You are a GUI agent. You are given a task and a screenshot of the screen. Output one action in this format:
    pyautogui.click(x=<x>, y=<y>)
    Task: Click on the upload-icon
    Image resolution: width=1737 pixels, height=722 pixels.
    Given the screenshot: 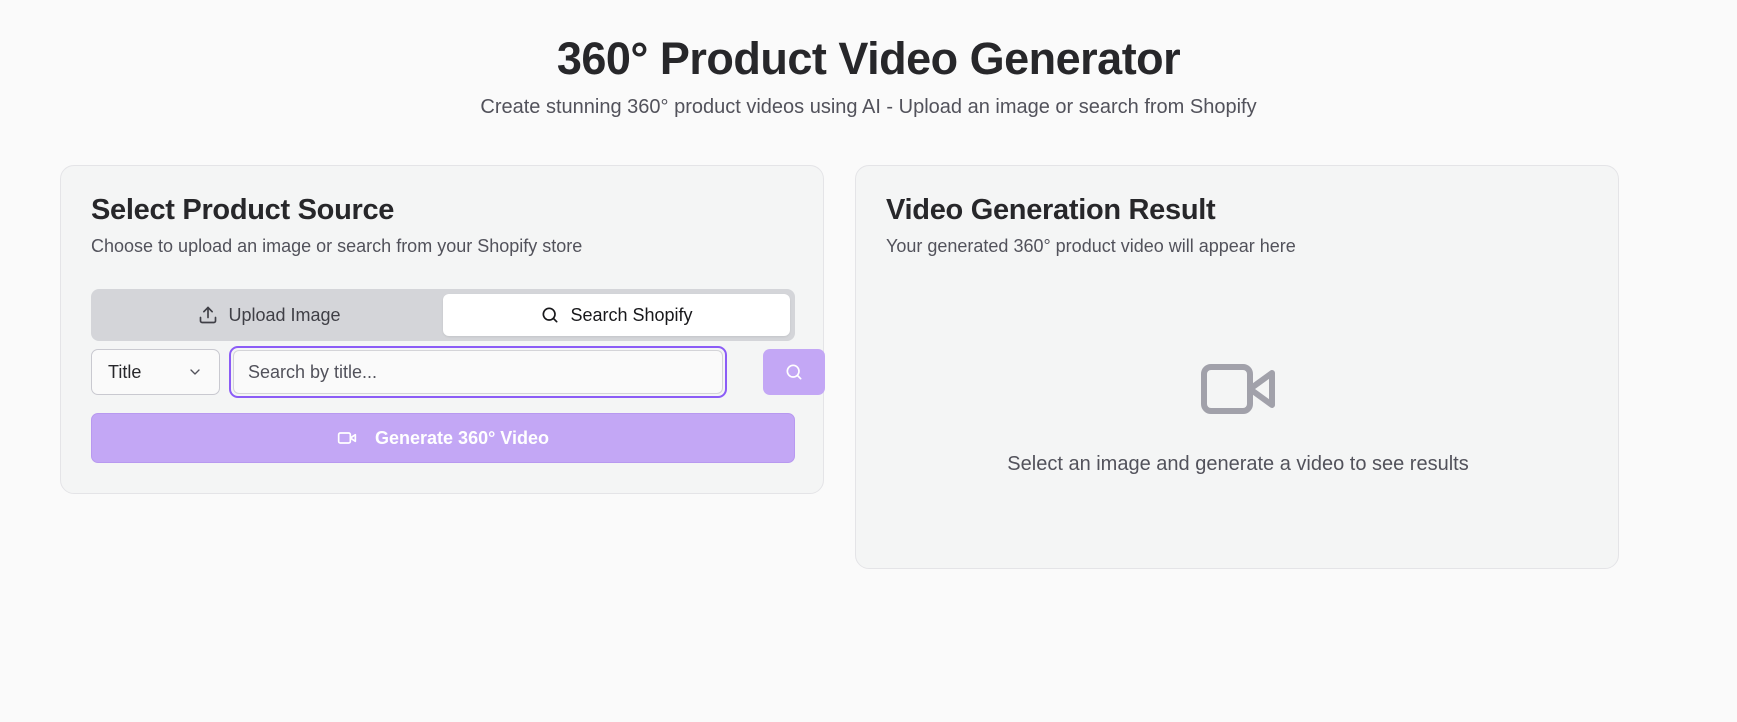 What is the action you would take?
    pyautogui.click(x=208, y=315)
    